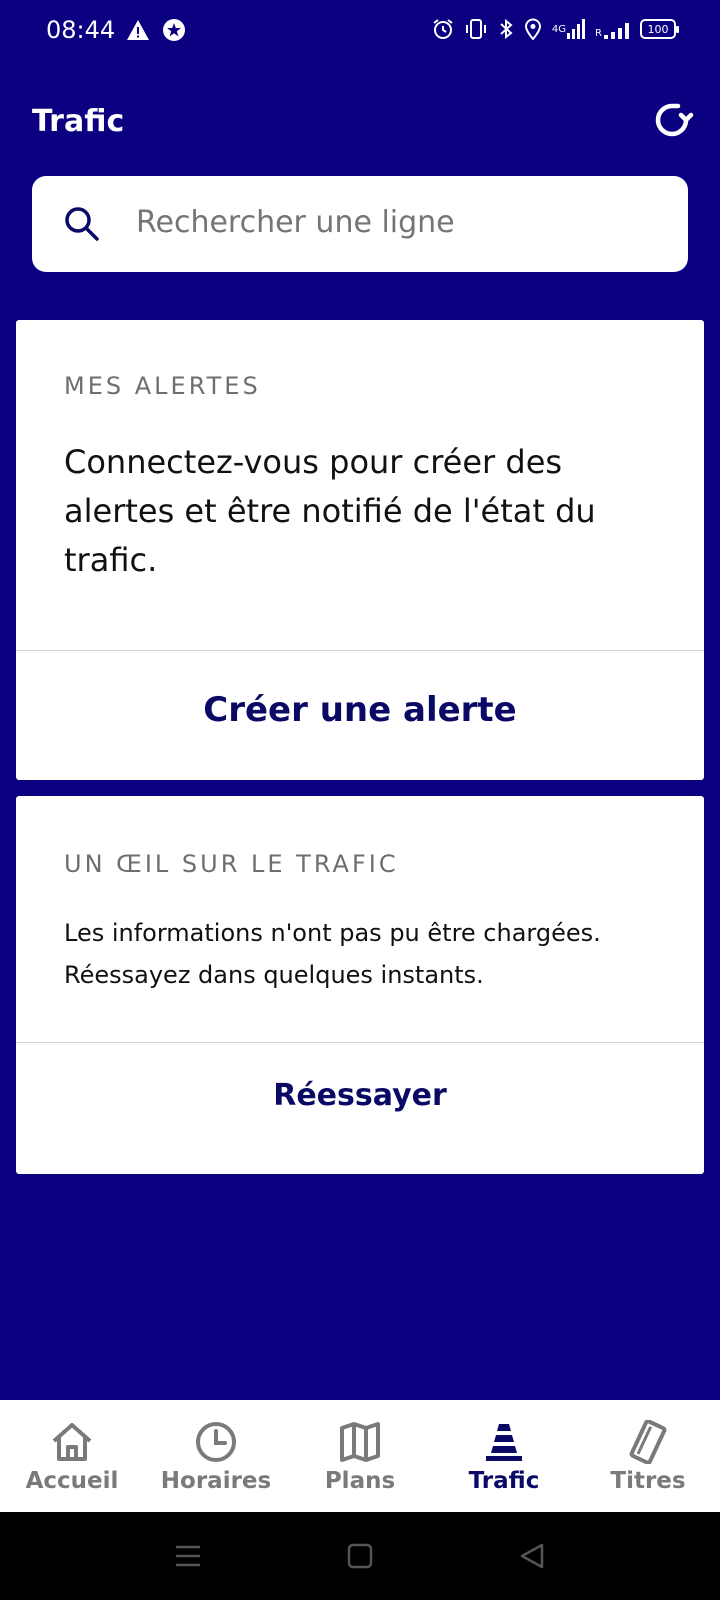 The width and height of the screenshot is (720, 1600). I want to click on battery-level: 100, so click(658, 29).